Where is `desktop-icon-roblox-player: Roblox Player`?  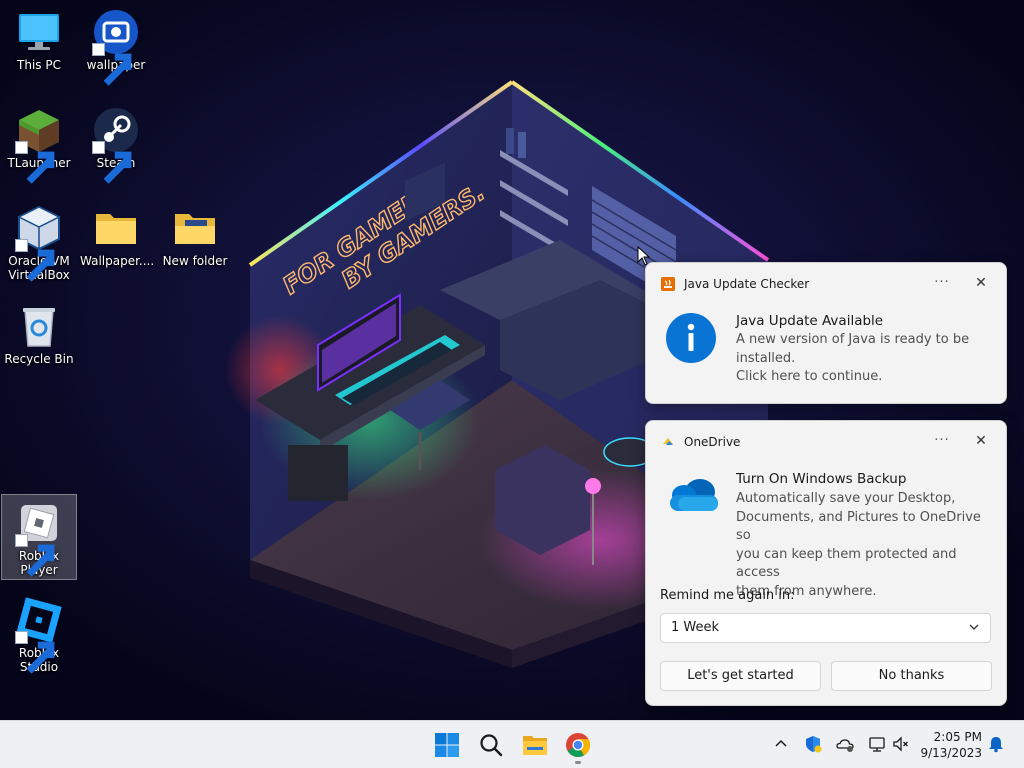
desktop-icon-roblox-player: Roblox Player is located at coordinates (39, 537).